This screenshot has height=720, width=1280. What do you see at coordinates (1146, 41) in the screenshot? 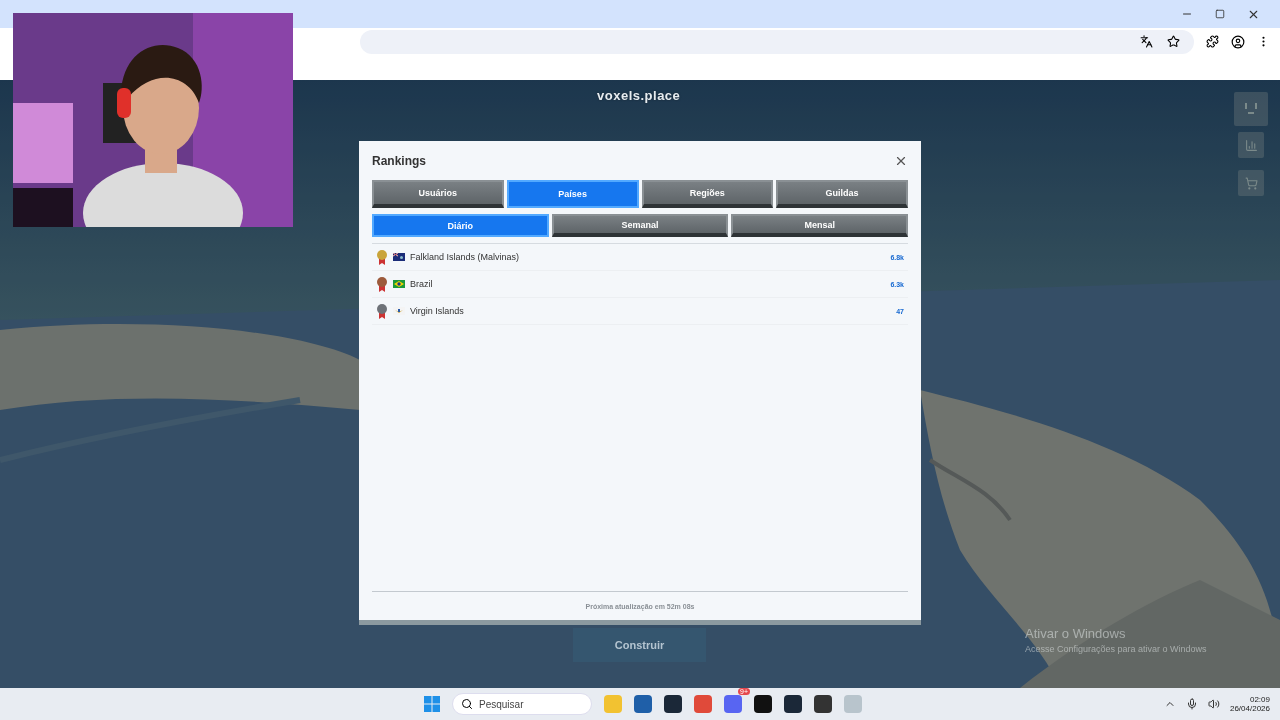
I see `translate-icon` at bounding box center [1146, 41].